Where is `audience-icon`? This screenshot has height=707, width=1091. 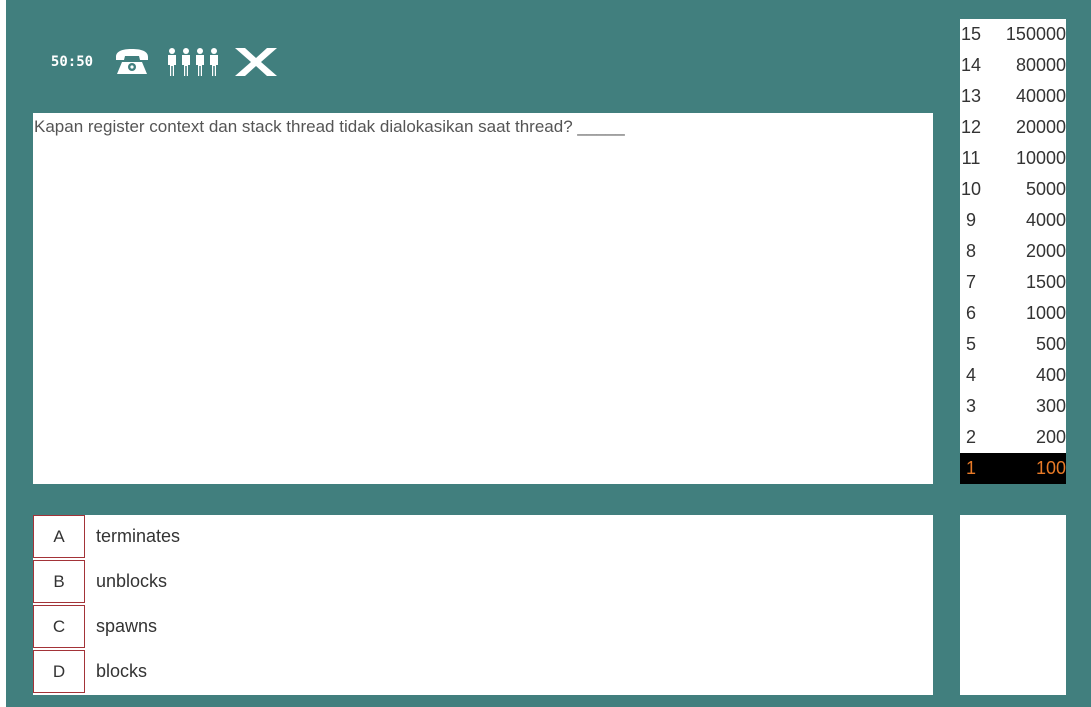 audience-icon is located at coordinates (193, 62).